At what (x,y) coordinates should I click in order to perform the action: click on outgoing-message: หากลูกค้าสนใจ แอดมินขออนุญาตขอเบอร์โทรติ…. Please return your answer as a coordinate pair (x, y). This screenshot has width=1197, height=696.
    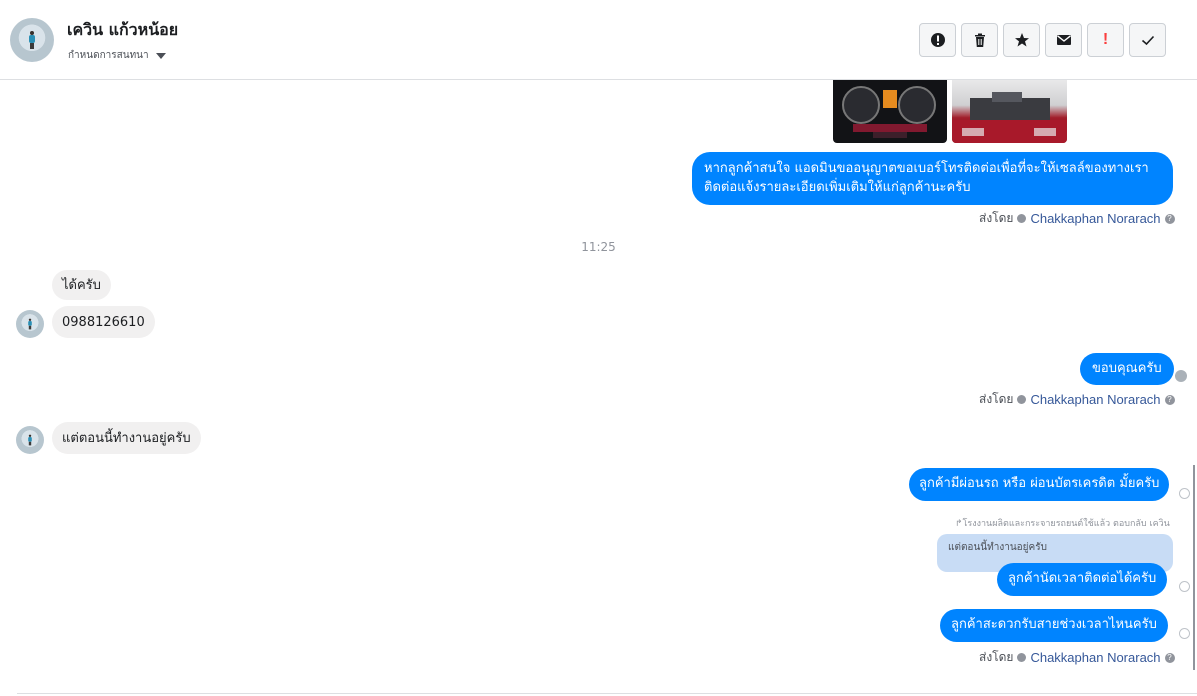
    Looking at the image, I should click on (932, 178).